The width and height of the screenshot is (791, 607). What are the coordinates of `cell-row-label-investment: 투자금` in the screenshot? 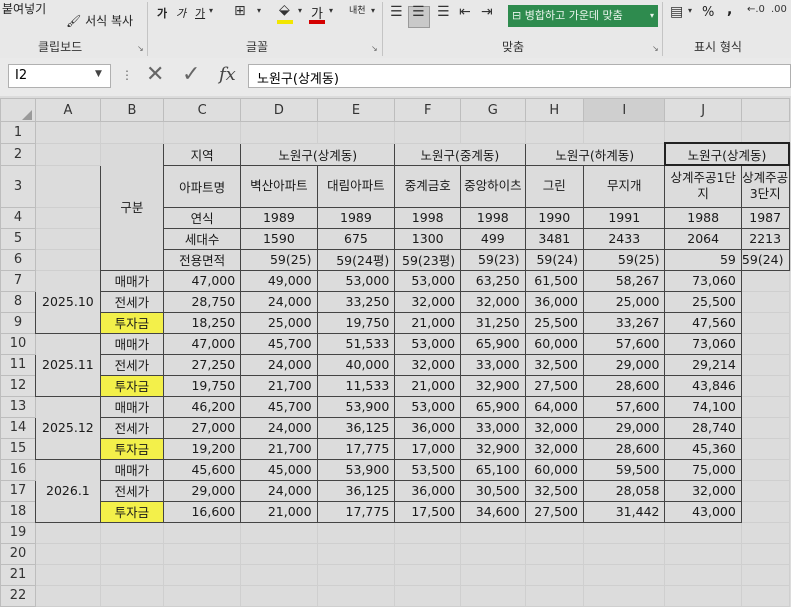 It's located at (132, 322).